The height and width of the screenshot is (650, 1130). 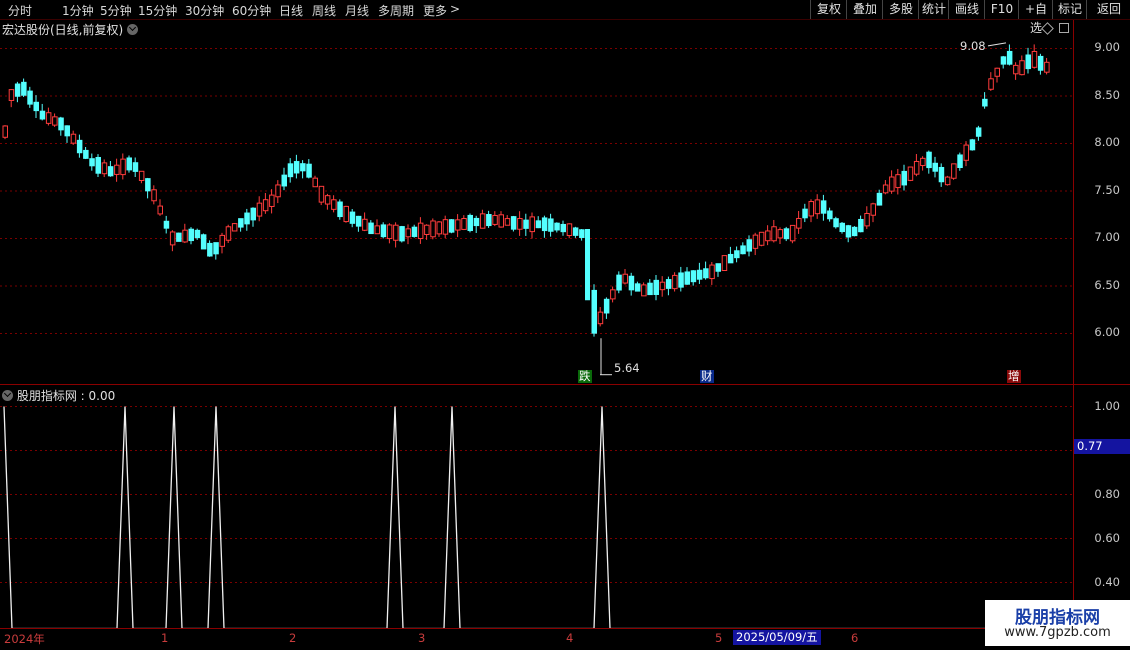 I want to click on stats-button: 统计, so click(x=933, y=9).